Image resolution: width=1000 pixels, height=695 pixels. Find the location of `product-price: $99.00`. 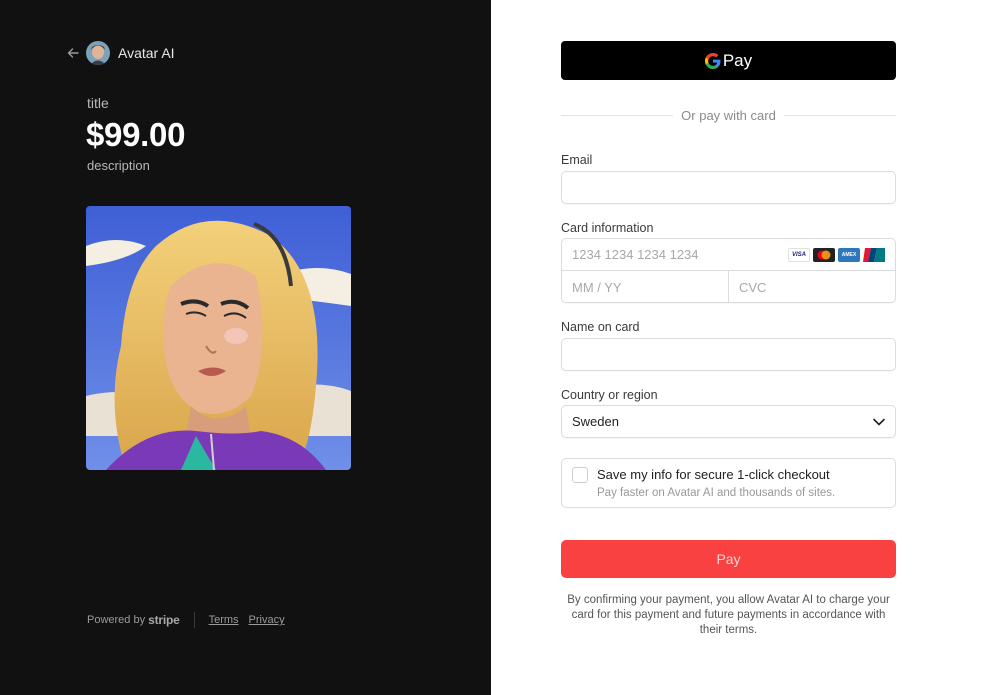

product-price: $99.00 is located at coordinates (136, 134).